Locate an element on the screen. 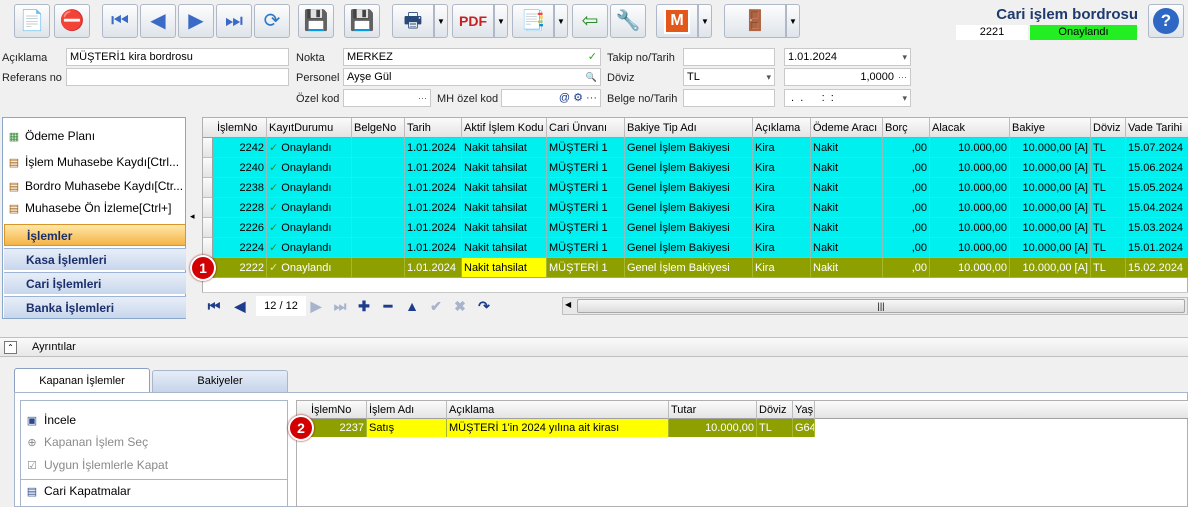  previous-record-button: ◀ is located at coordinates (158, 21).